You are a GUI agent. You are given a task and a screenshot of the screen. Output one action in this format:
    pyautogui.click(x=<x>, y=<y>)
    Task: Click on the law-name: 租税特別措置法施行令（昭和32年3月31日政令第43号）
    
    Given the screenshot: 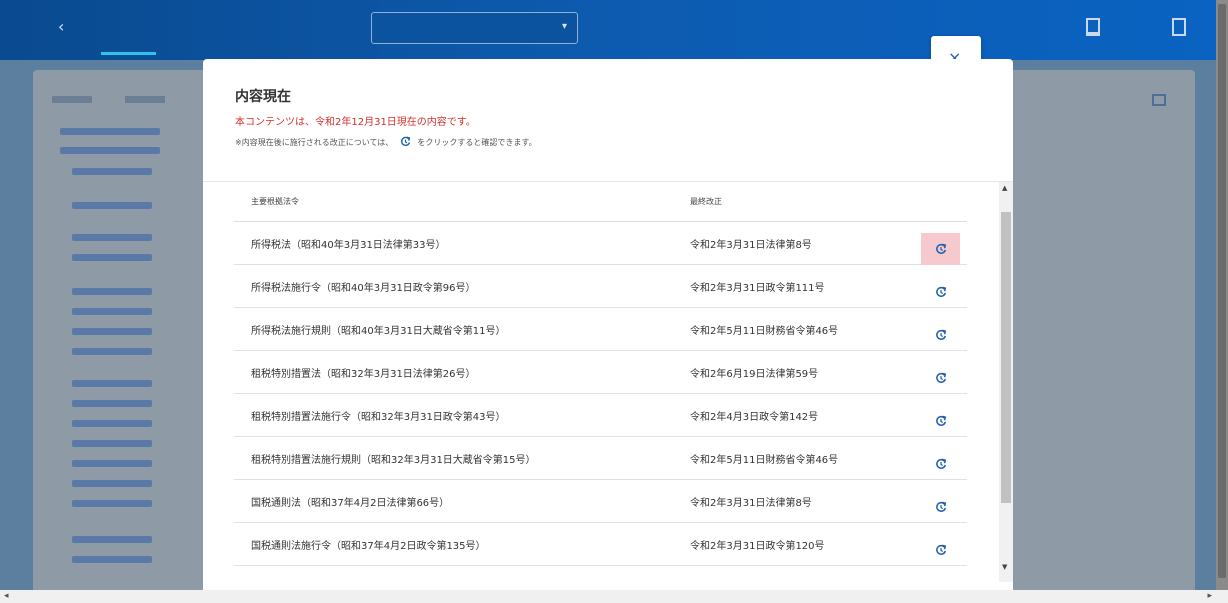 What is the action you would take?
    pyautogui.click(x=378, y=417)
    